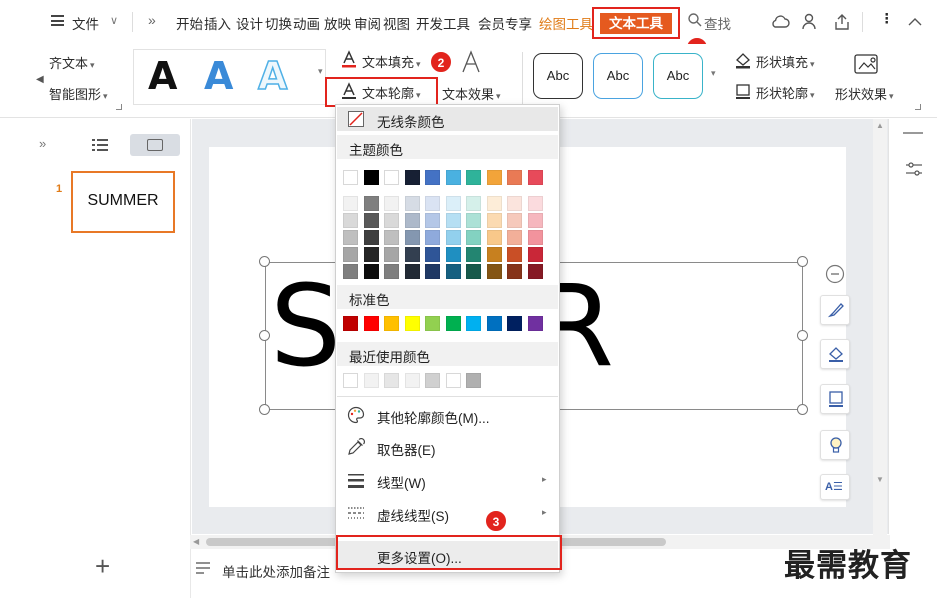 This screenshot has height=598, width=937. I want to click on shape-style-teal: Abc, so click(678, 76).